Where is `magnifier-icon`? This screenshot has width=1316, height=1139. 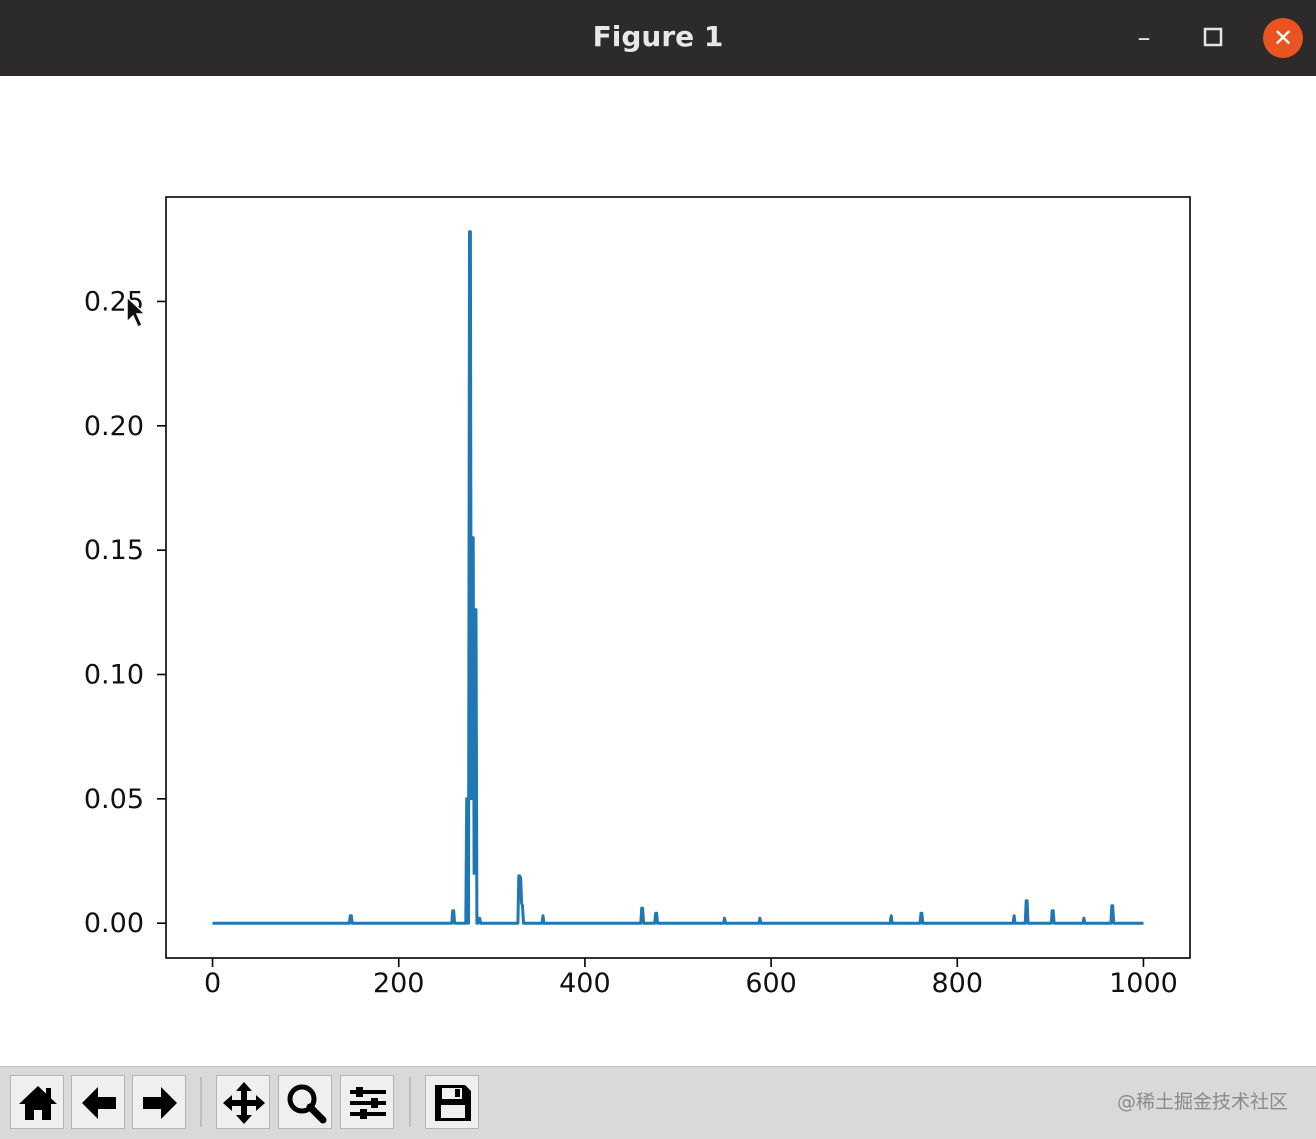 magnifier-icon is located at coordinates (307, 1104).